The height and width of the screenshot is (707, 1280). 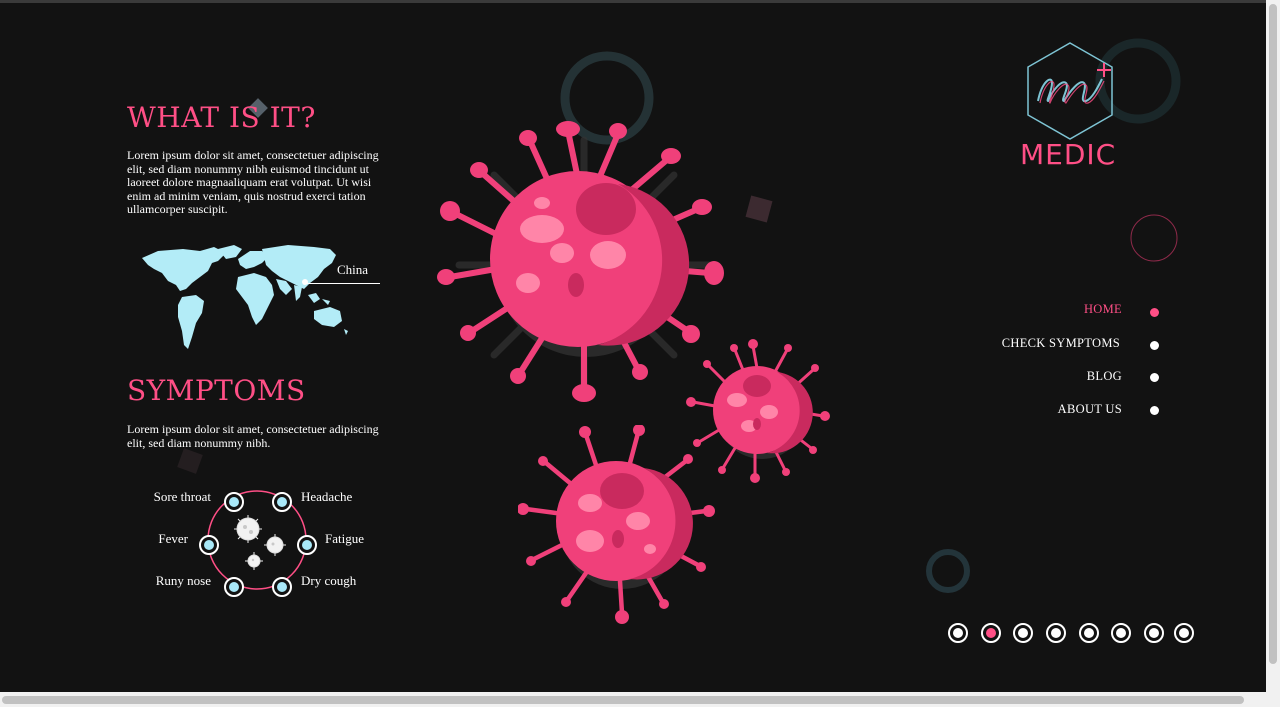 I want to click on vertical-scrollbar, so click(x=1273, y=346).